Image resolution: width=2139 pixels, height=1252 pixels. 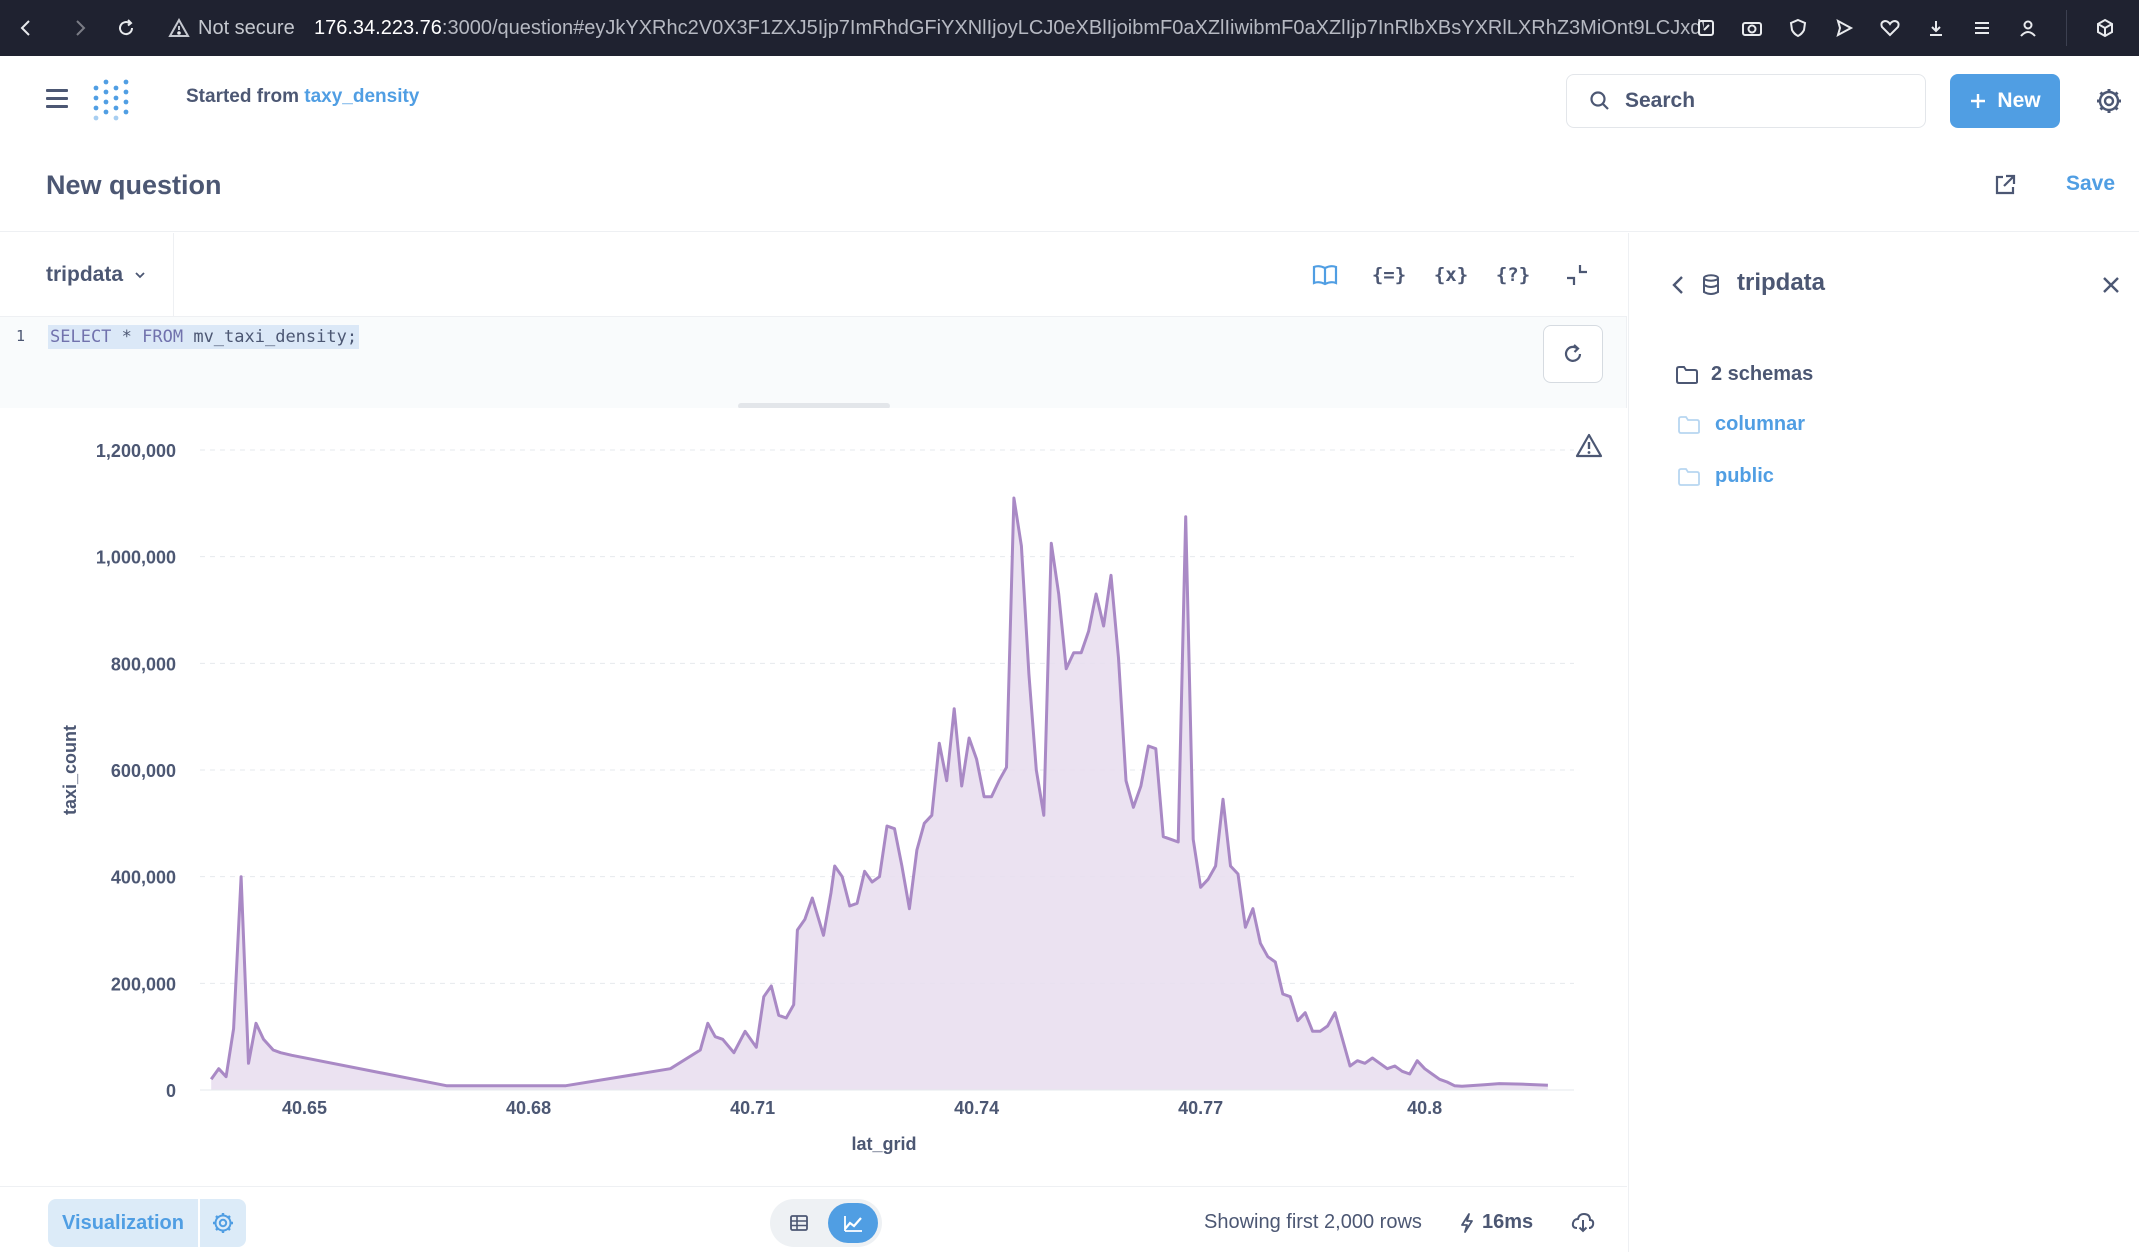 What do you see at coordinates (1936, 28) in the screenshot?
I see `download-icon` at bounding box center [1936, 28].